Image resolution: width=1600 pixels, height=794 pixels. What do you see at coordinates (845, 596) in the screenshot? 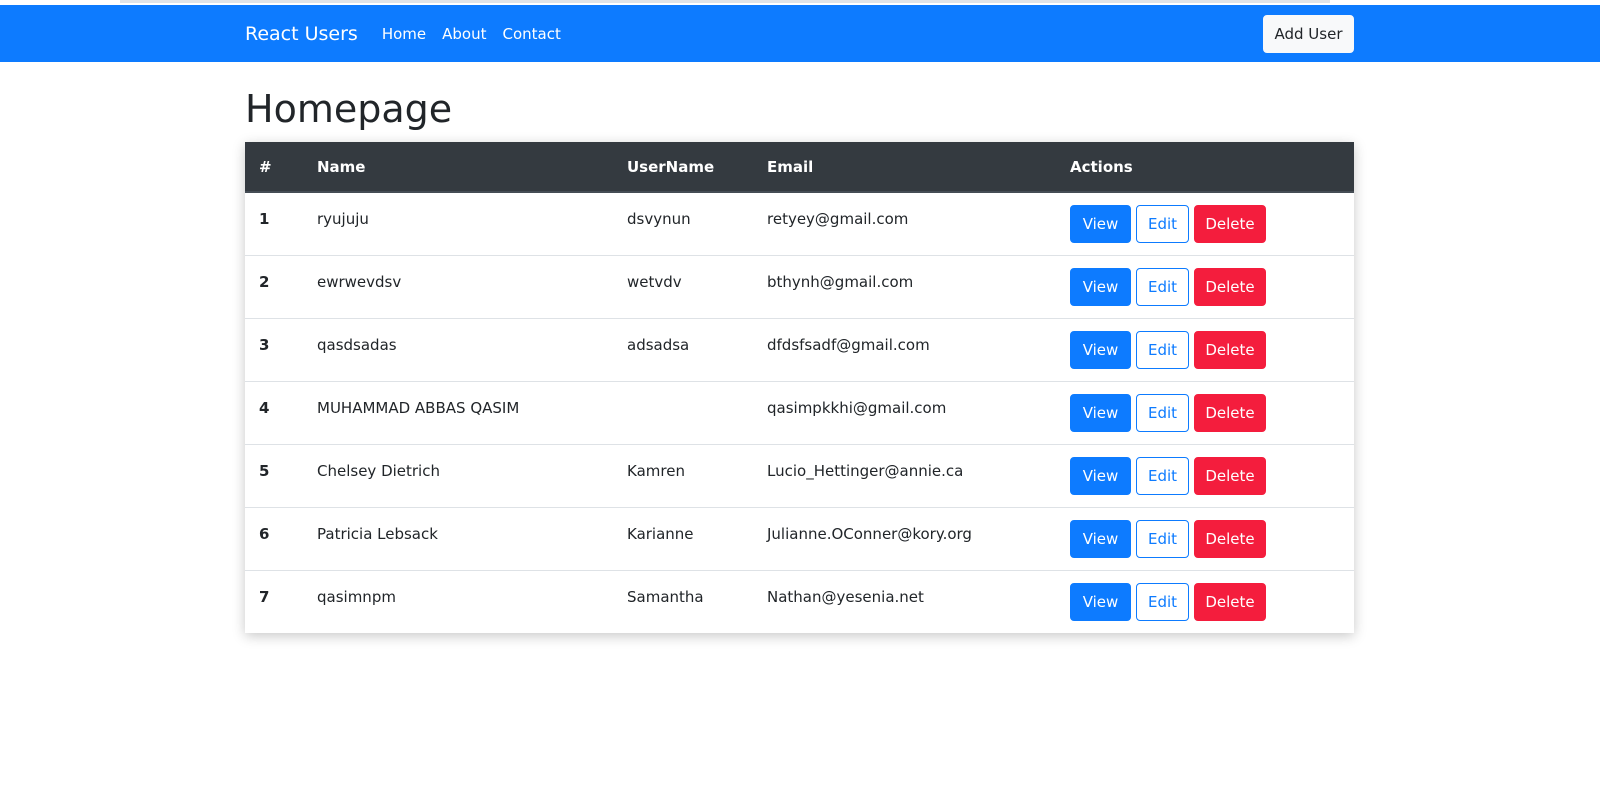
I see `row-email: Nathan@yesenia.net` at bounding box center [845, 596].